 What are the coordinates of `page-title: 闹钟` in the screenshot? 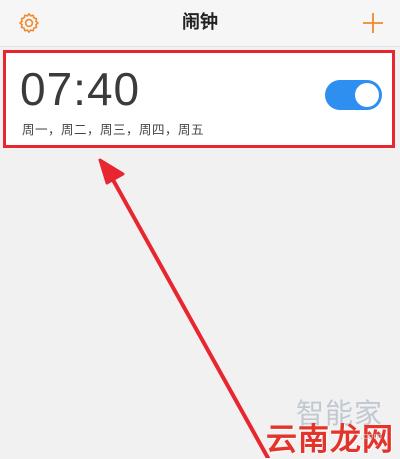 It's located at (200, 22).